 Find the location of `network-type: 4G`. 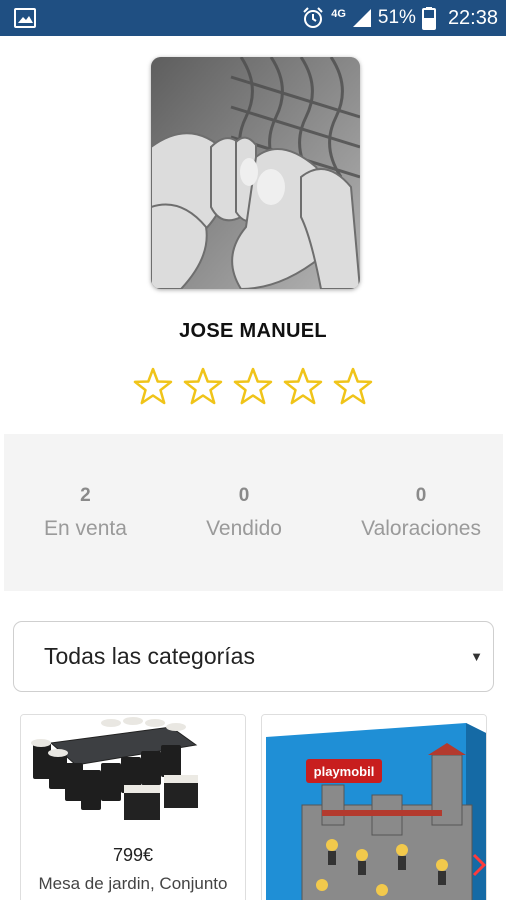

network-type: 4G is located at coordinates (338, 14).